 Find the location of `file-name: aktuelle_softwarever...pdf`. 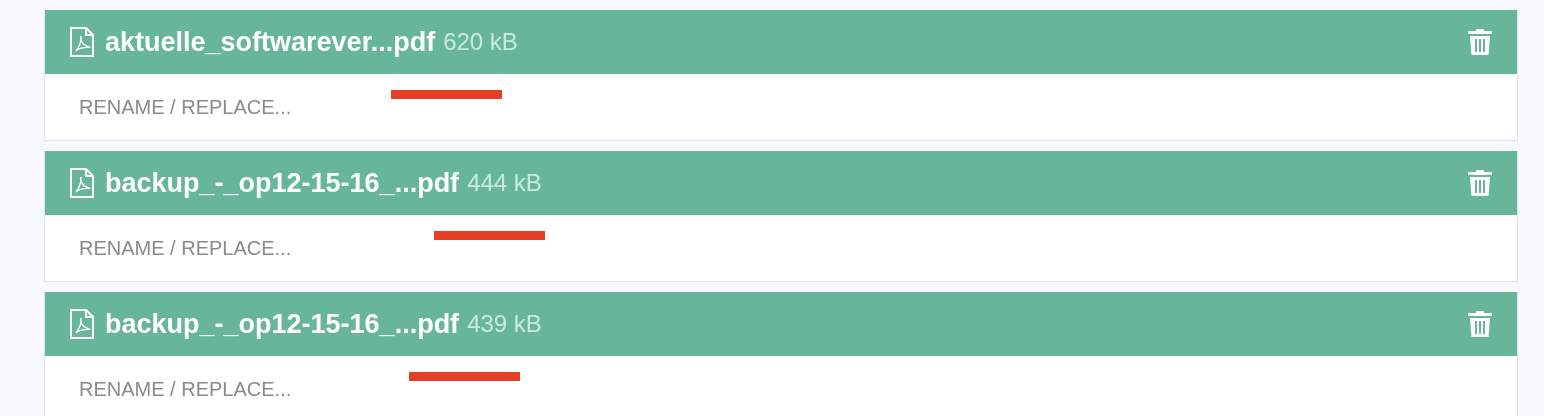

file-name: aktuelle_softwarever...pdf is located at coordinates (270, 42).